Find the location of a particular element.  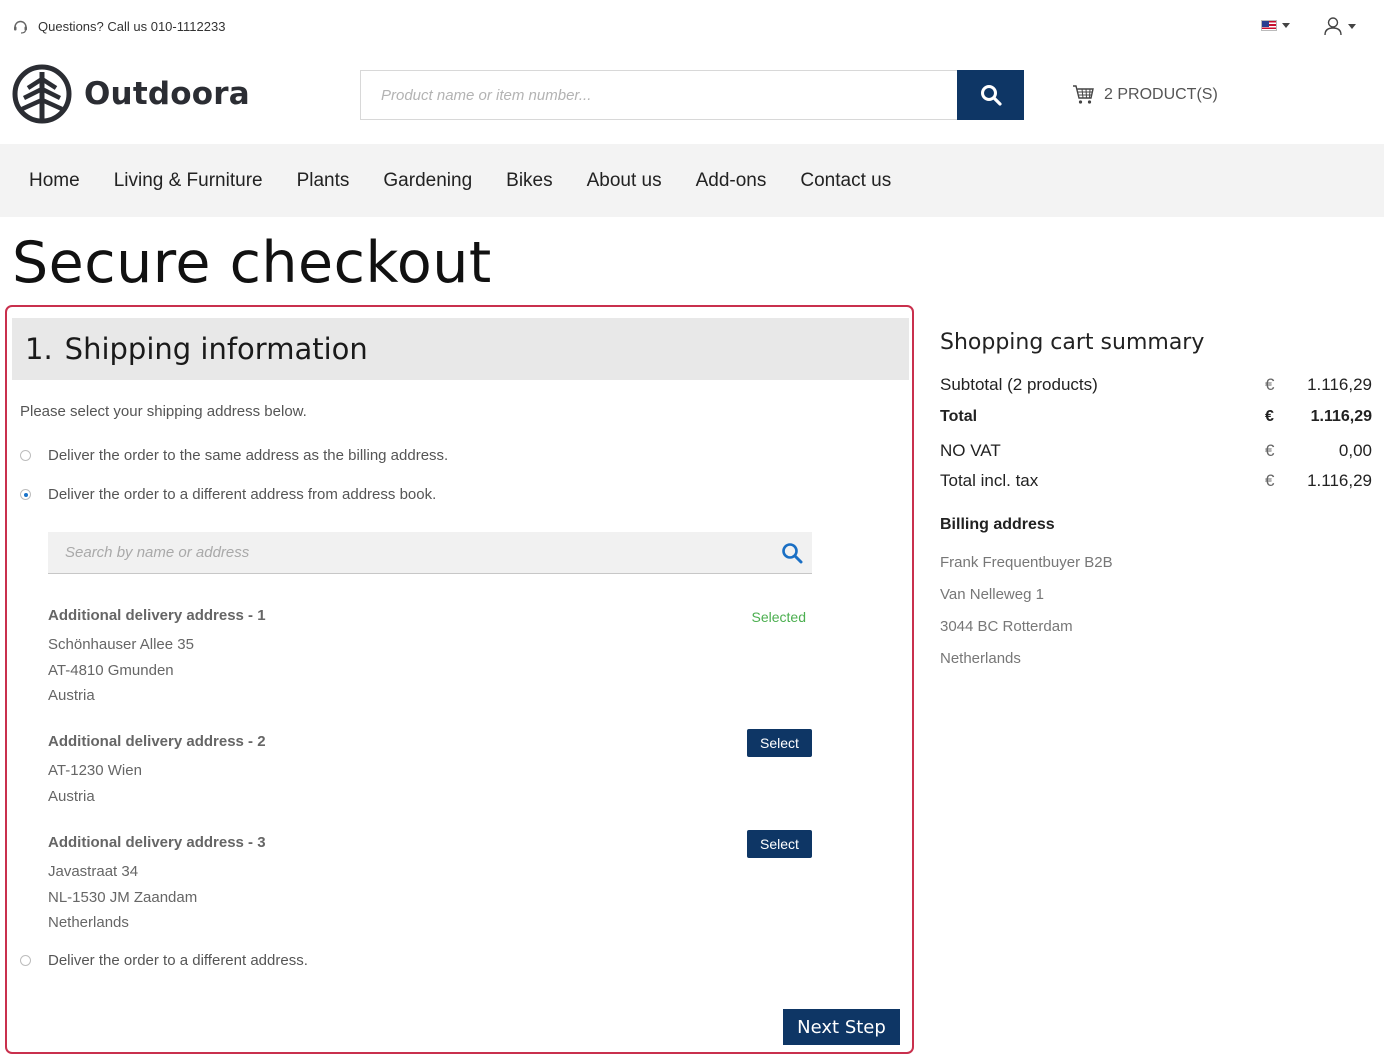

address-line: AT-4810 Gmunden is located at coordinates (111, 670).